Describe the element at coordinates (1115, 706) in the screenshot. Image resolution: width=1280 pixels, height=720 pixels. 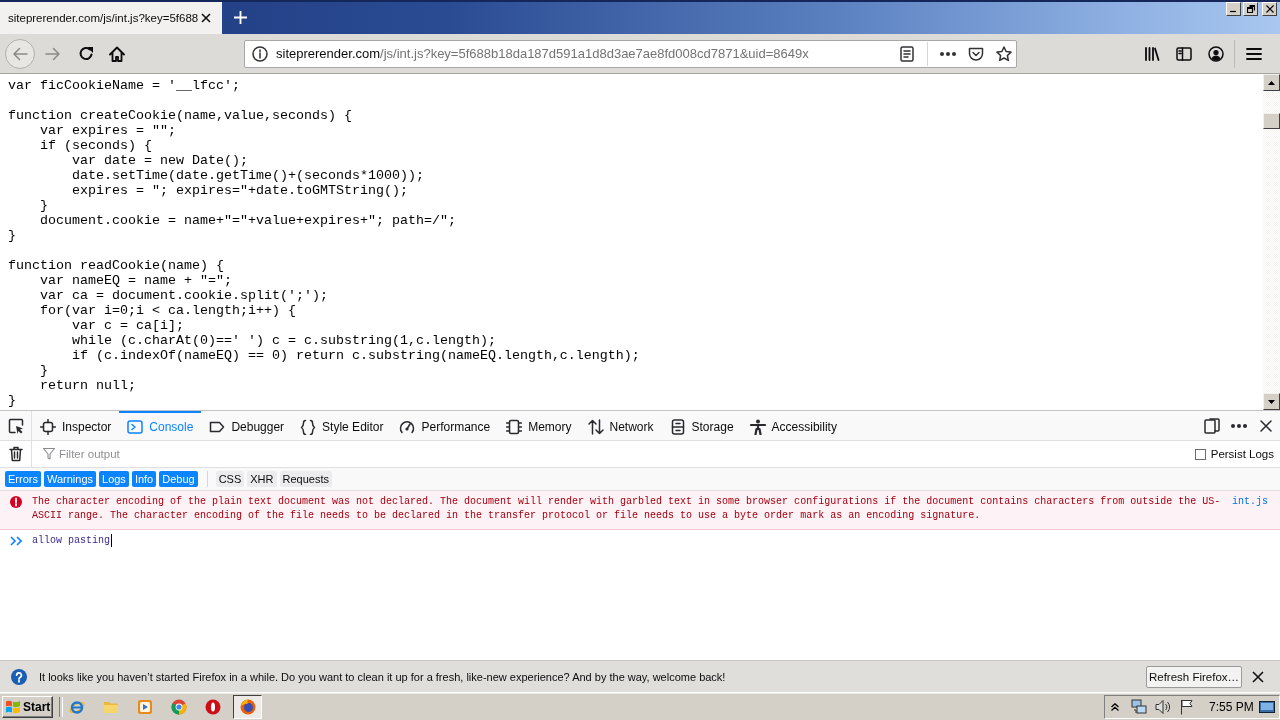
I see `chevron-up-icon` at that location.